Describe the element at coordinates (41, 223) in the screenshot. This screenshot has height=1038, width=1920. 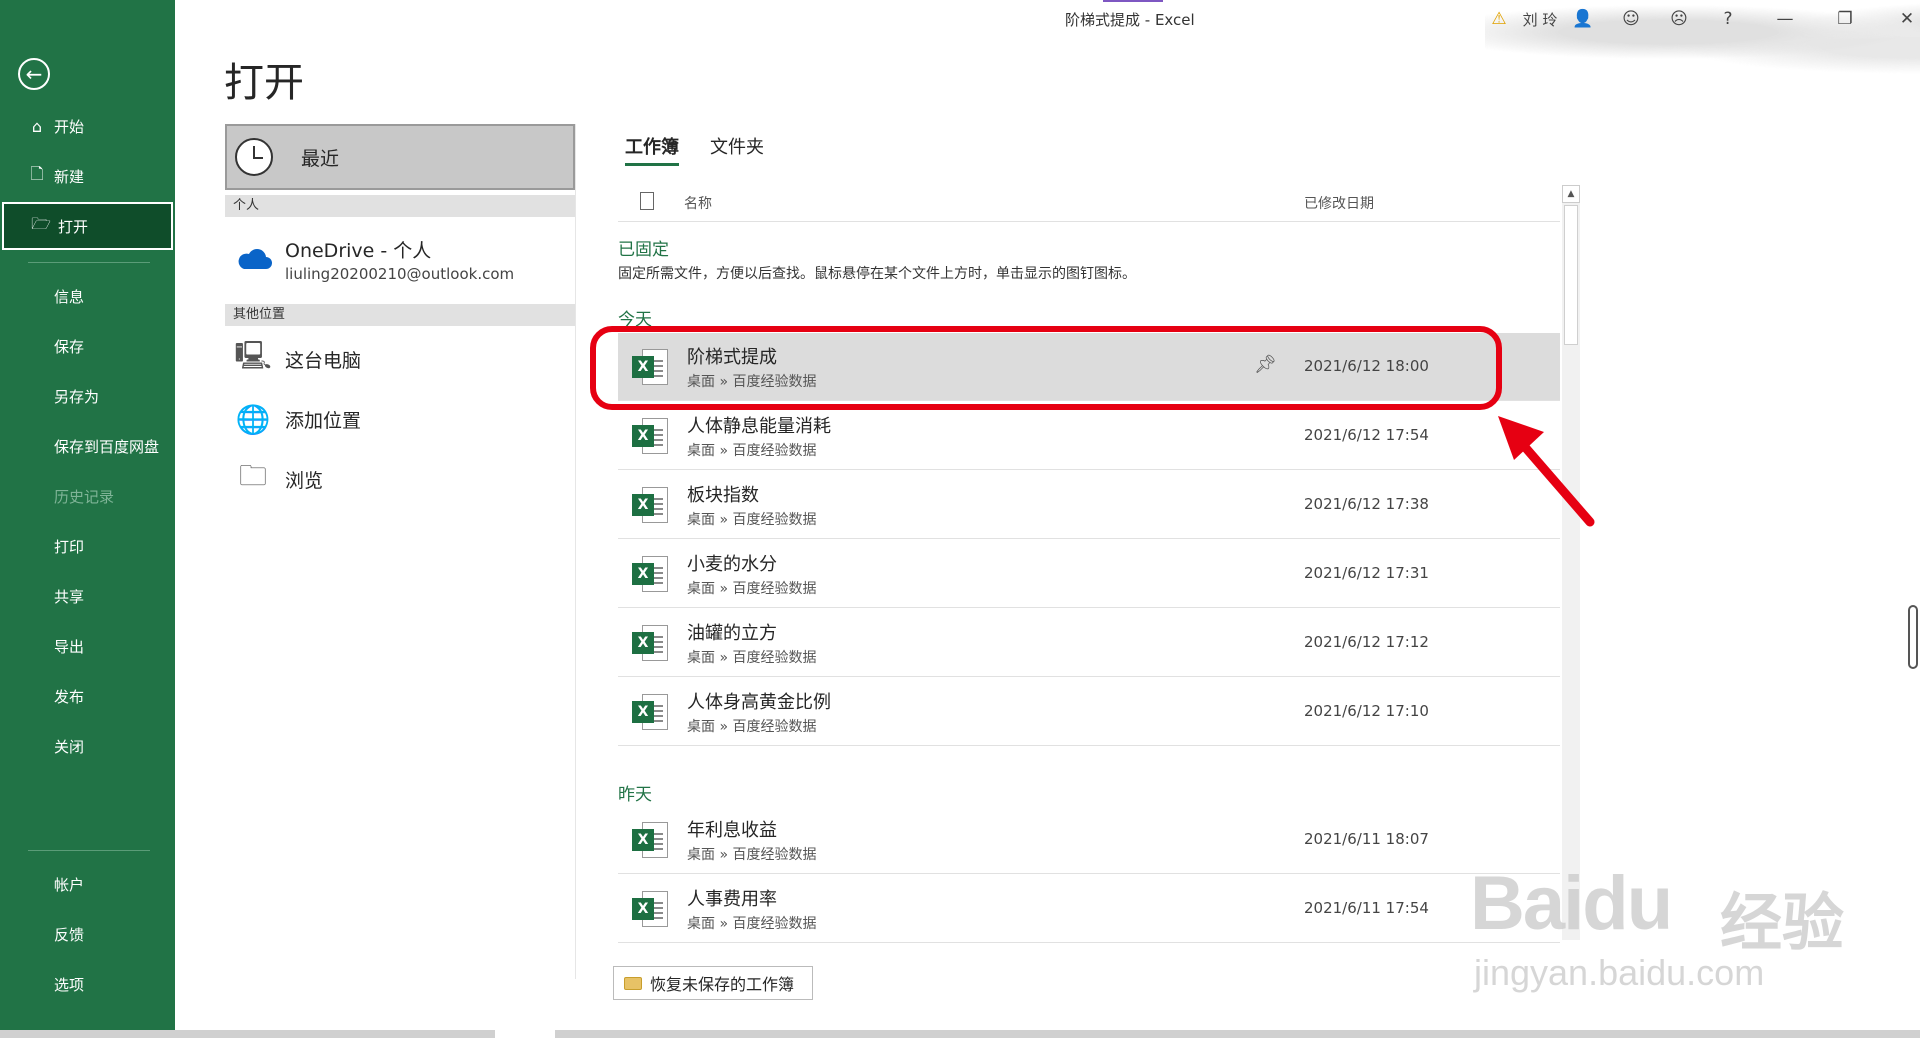
I see `open-folder-icon: 🗁` at that location.